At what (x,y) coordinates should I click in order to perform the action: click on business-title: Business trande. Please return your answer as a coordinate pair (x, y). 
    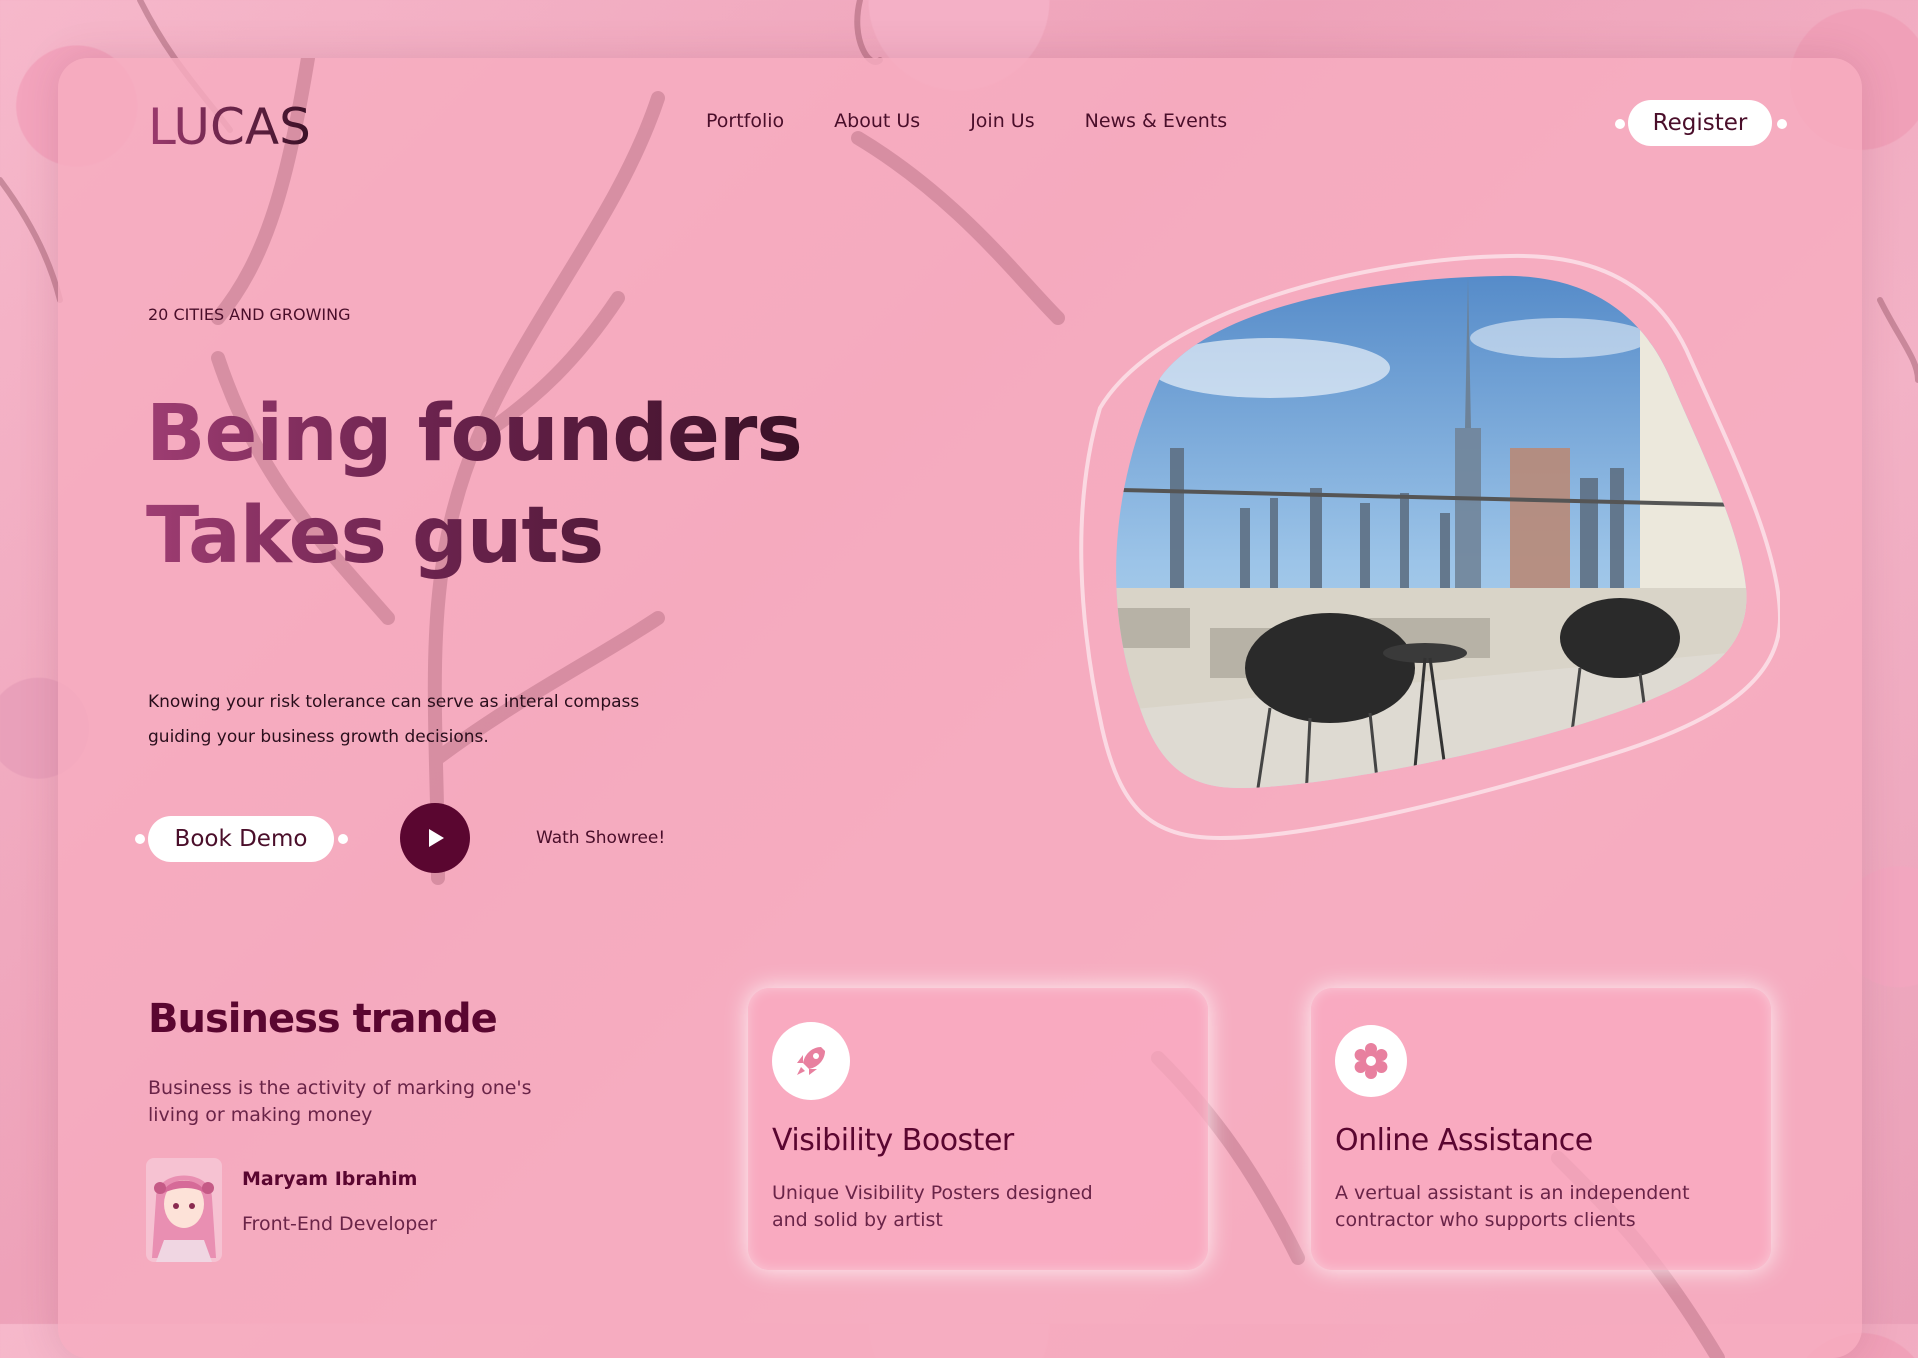
    Looking at the image, I should click on (323, 1019).